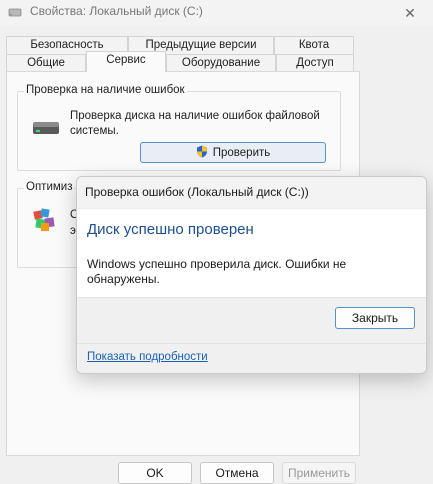 The height and width of the screenshot is (484, 433). What do you see at coordinates (197, 192) in the screenshot?
I see `dialog-title: Проверка ошибок (Локальный диск (C:))` at bounding box center [197, 192].